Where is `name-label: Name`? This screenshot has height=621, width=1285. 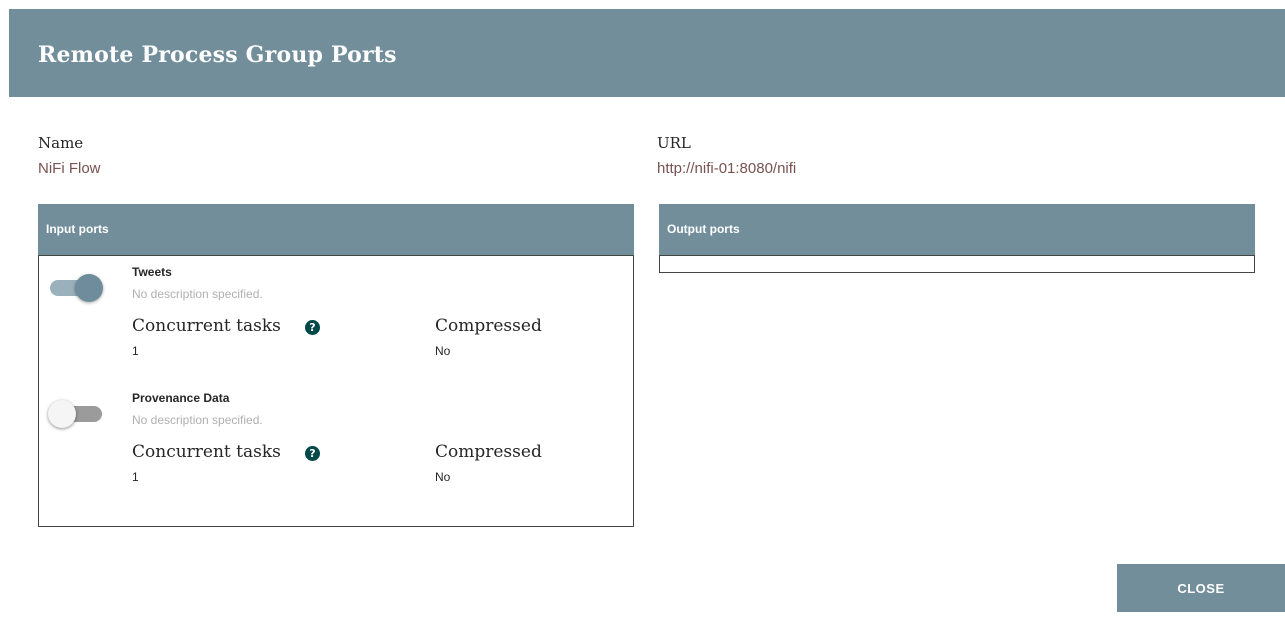
name-label: Name is located at coordinates (61, 143).